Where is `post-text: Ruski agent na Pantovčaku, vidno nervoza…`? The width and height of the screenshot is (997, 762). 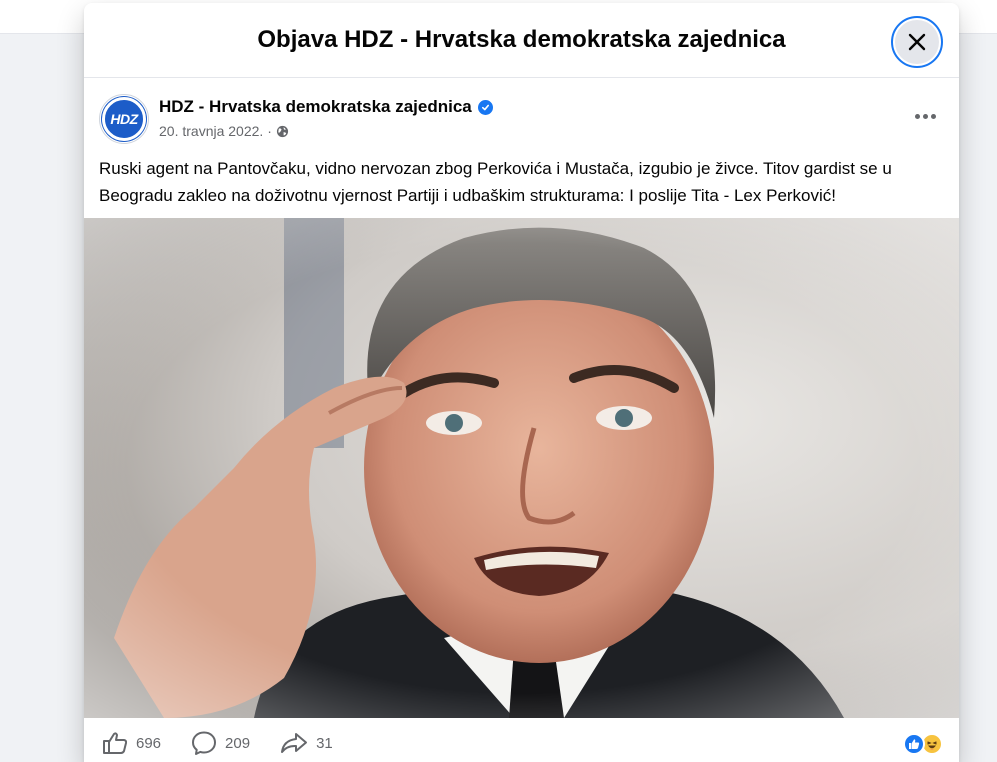 post-text: Ruski agent na Pantovčaku, vidno nervoza… is located at coordinates (495, 182).